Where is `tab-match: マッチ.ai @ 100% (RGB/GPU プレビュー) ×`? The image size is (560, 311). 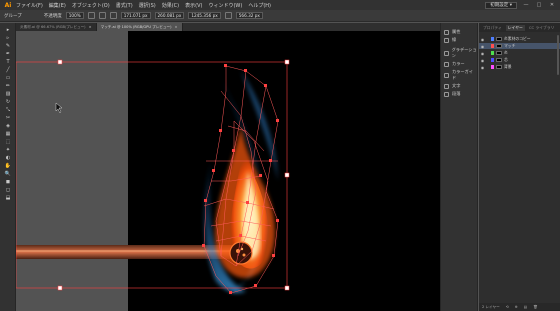
tab-match: マッチ.ai @ 100% (RGB/GPU プレビュー) × is located at coordinates (139, 27).